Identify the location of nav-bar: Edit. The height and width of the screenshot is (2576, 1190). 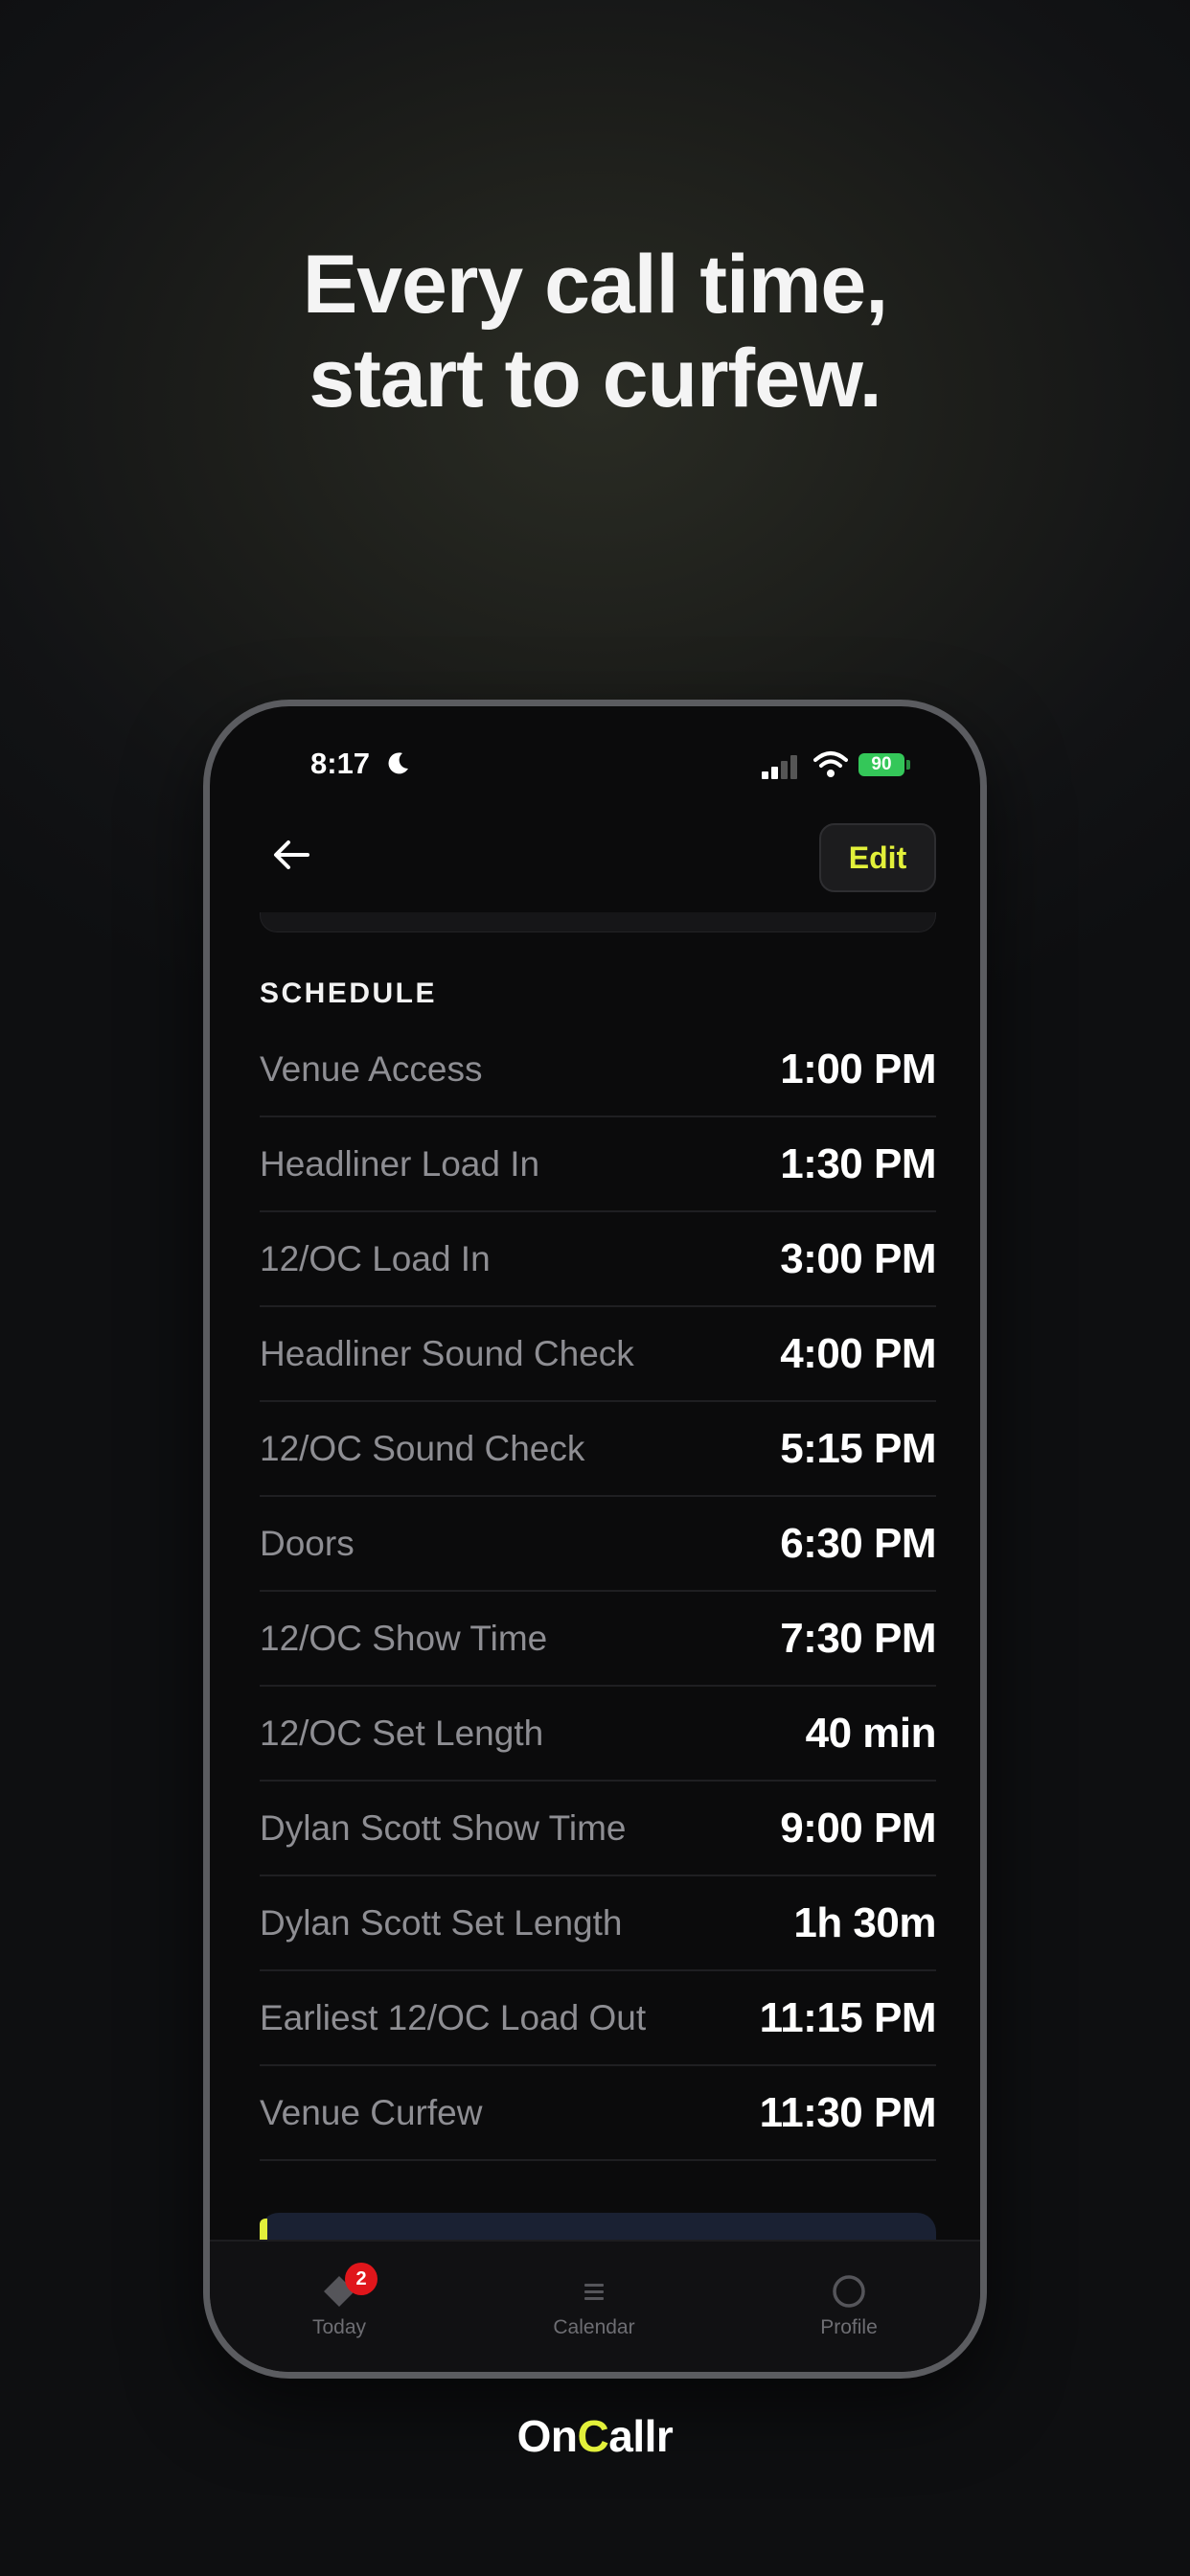
(595, 855).